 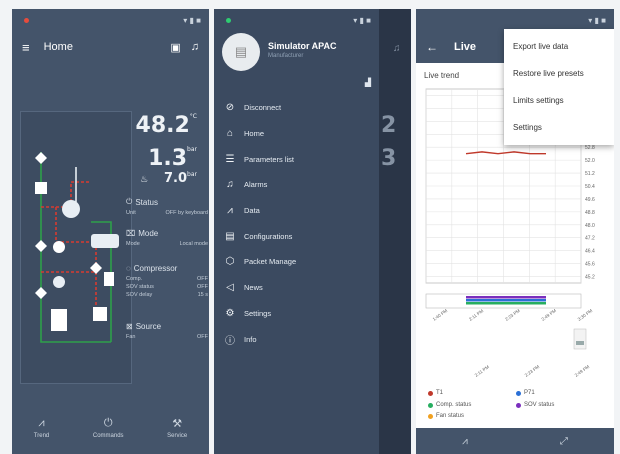 I want to click on disconnect-icon: ⊘, so click(x=230, y=108).